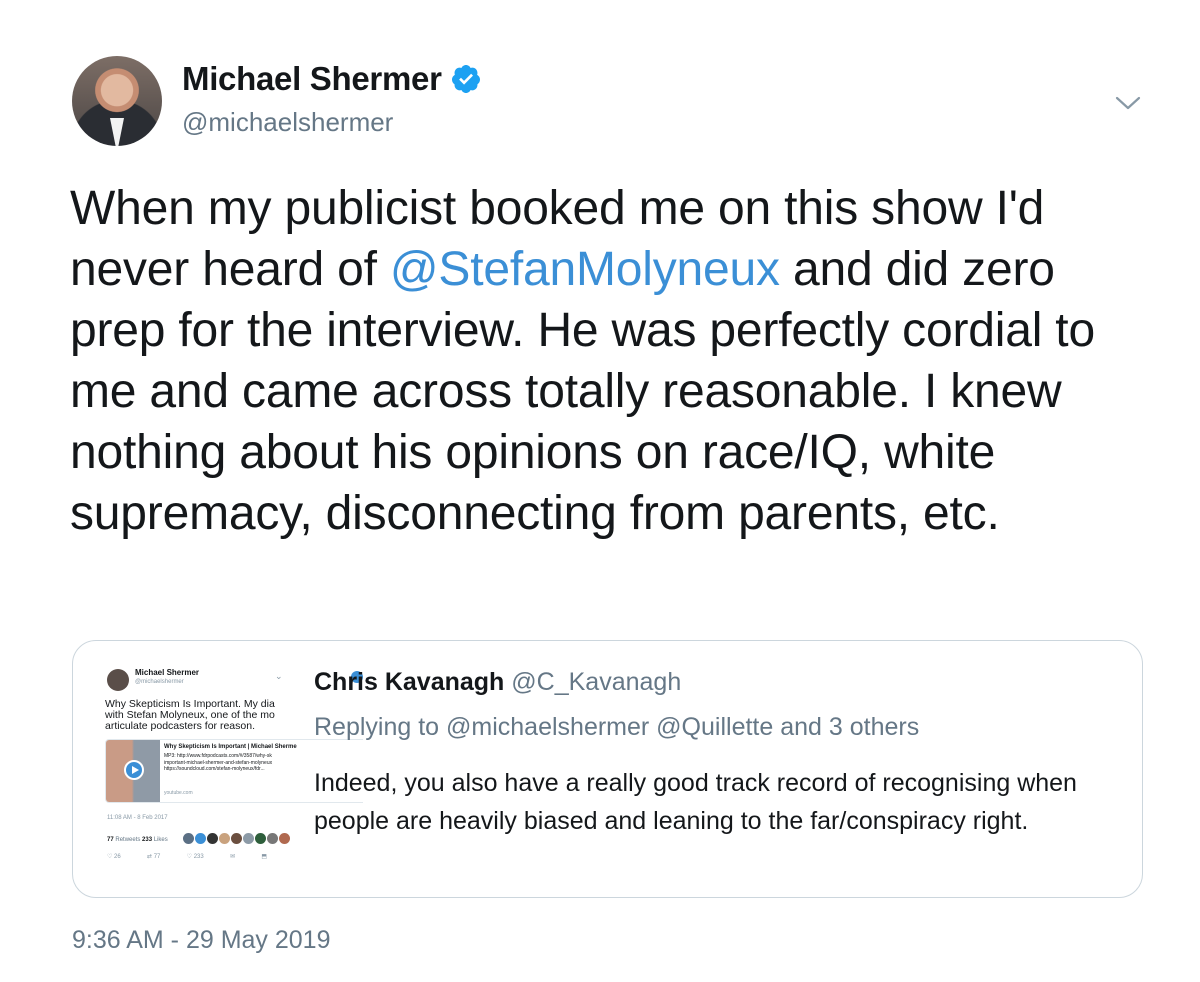  Describe the element at coordinates (114, 857) in the screenshot. I see `thumb-reply-action: ♡ 26` at that location.